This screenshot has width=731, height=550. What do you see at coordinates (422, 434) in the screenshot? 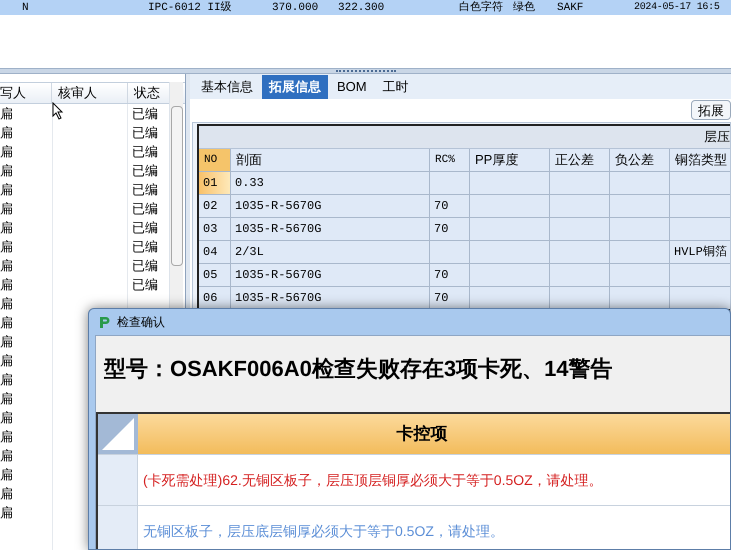
I see `column-header: 卡控项` at bounding box center [422, 434].